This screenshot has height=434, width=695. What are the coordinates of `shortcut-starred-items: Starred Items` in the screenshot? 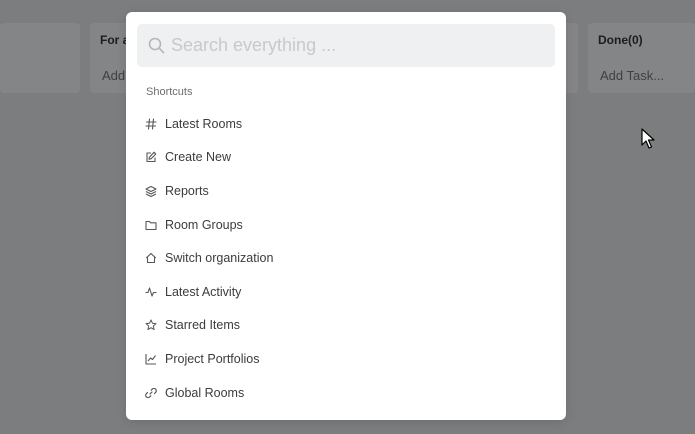 It's located at (346, 326).